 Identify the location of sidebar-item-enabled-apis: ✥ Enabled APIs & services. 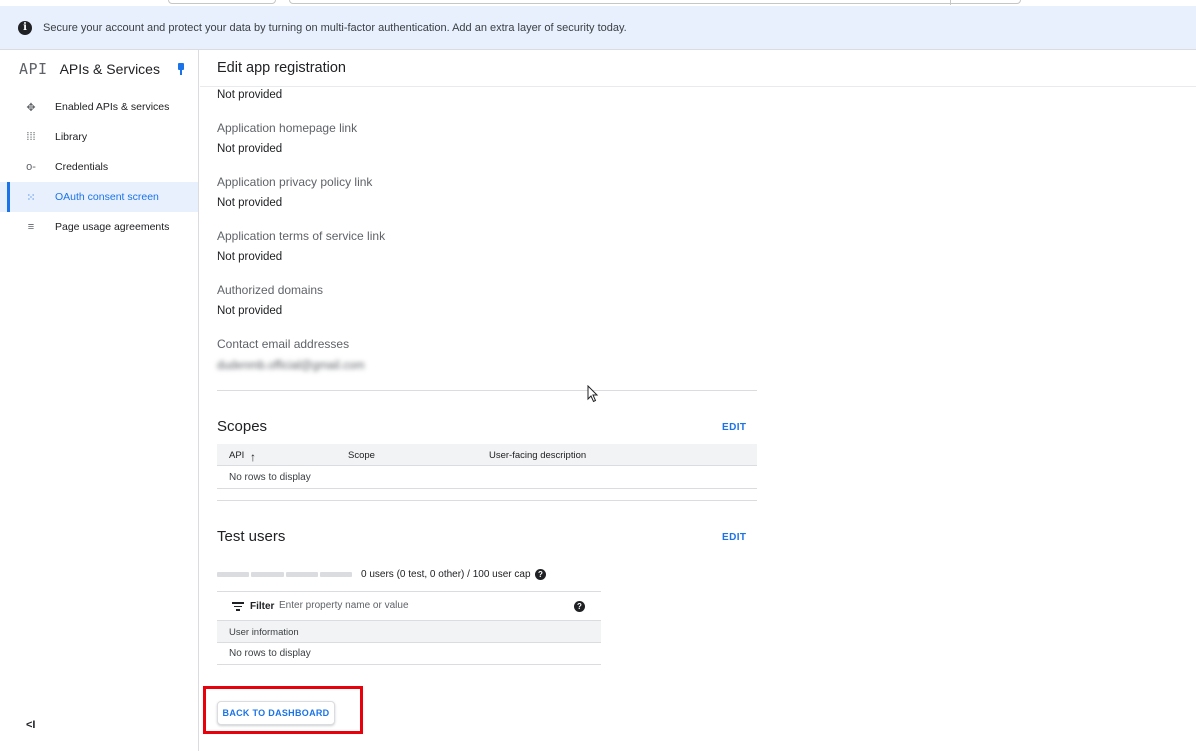
(99, 107).